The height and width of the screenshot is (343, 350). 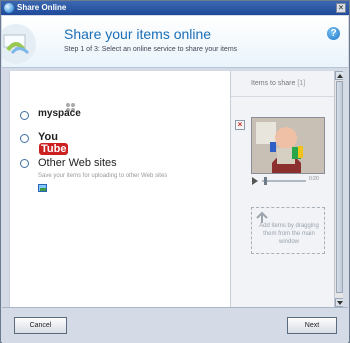 What do you see at coordinates (40, 325) in the screenshot?
I see `cancel-button: Cancel` at bounding box center [40, 325].